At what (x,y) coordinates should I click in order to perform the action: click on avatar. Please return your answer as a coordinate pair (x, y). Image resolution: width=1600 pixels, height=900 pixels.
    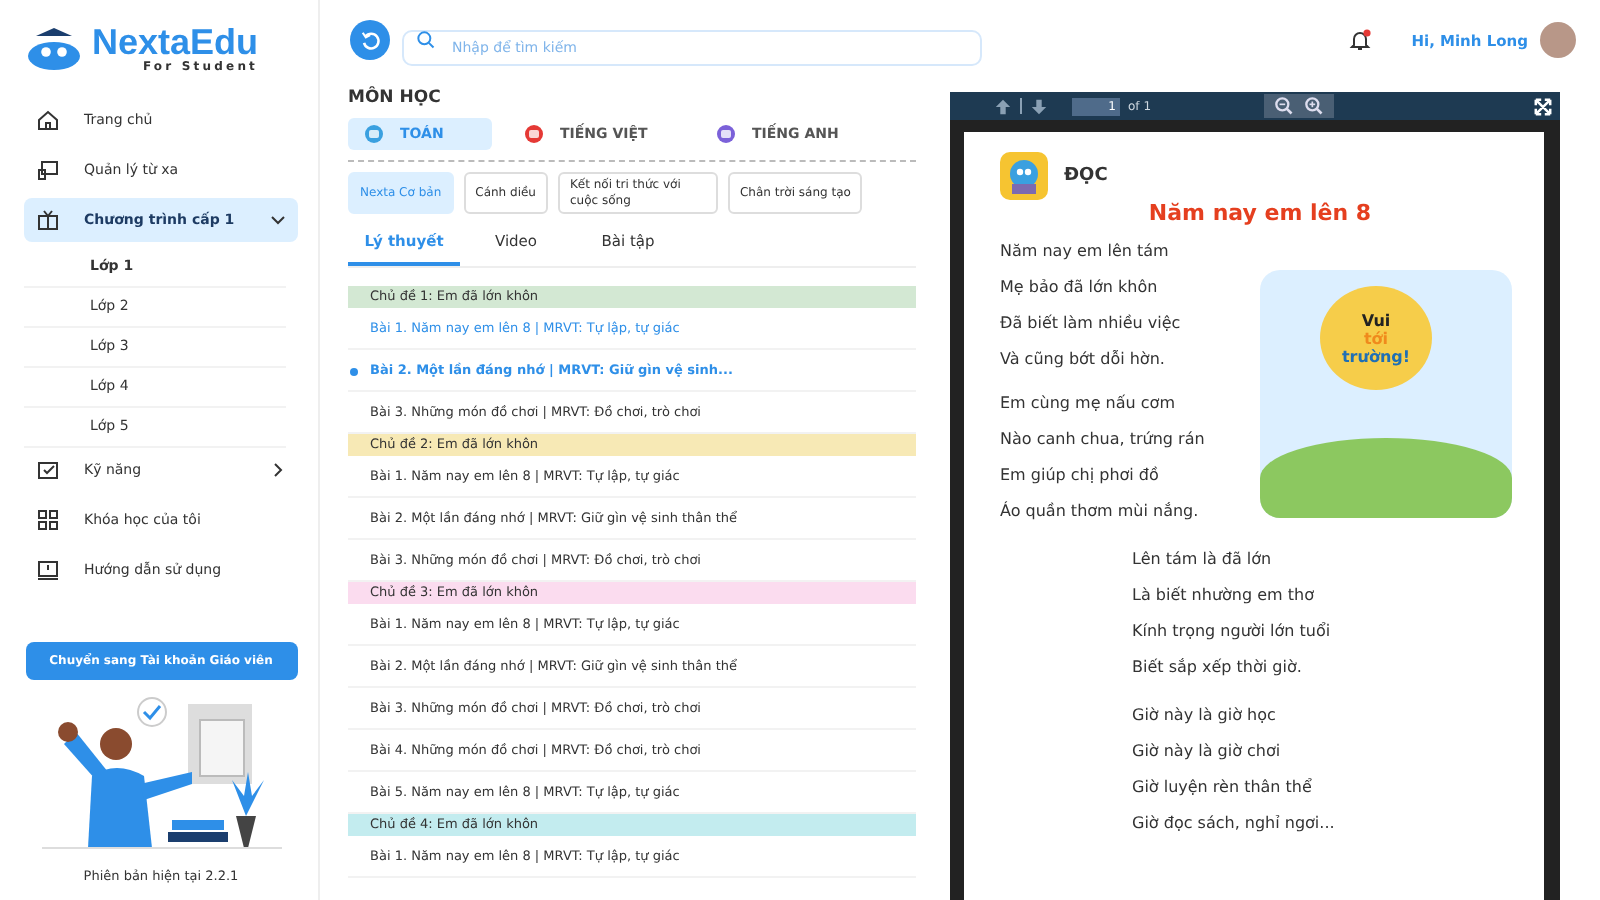
    Looking at the image, I should click on (1558, 40).